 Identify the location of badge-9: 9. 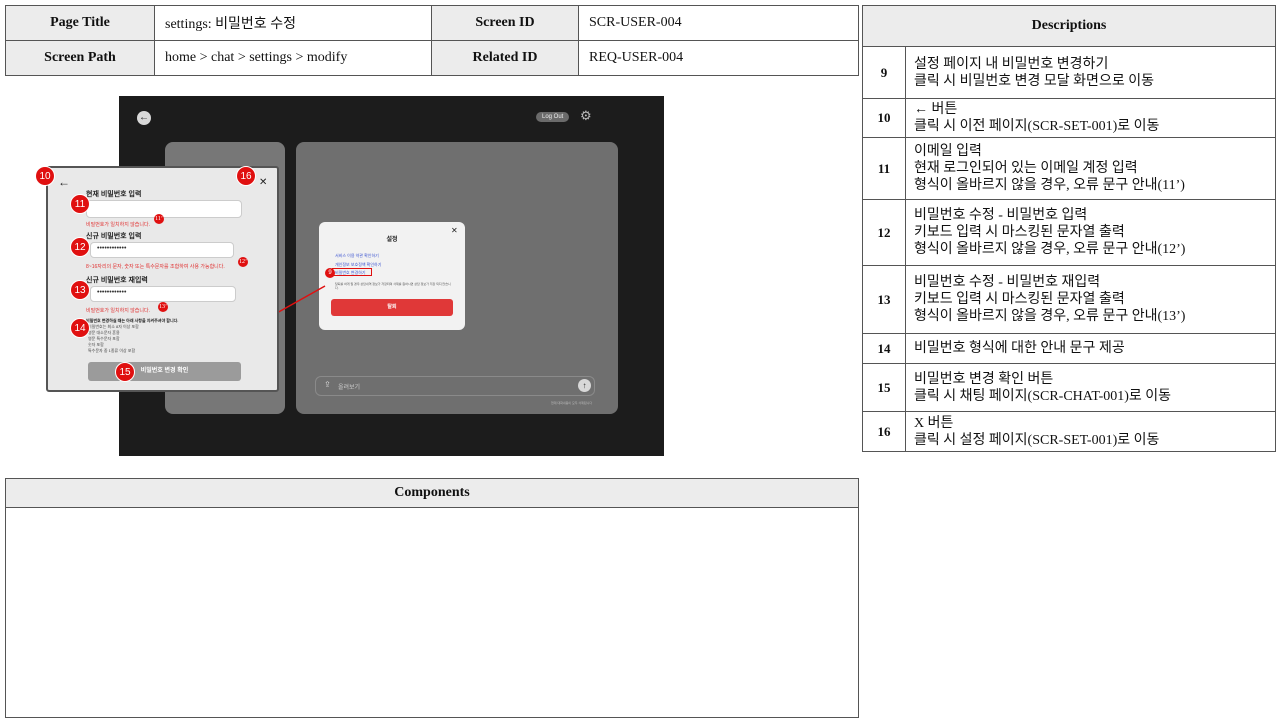
(330, 273).